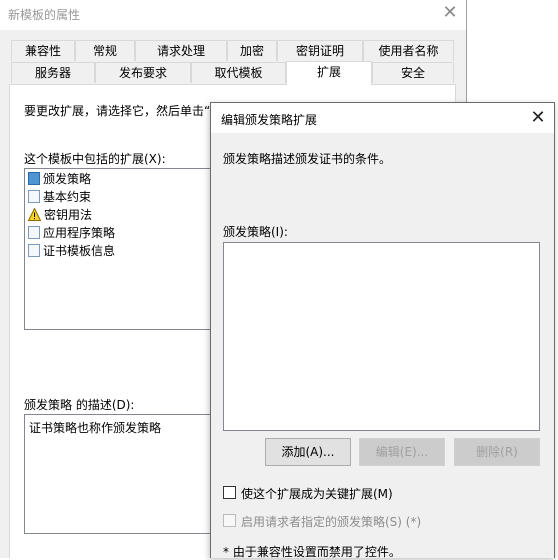  I want to click on tab-superseded-templates: 取代模板, so click(238, 72).